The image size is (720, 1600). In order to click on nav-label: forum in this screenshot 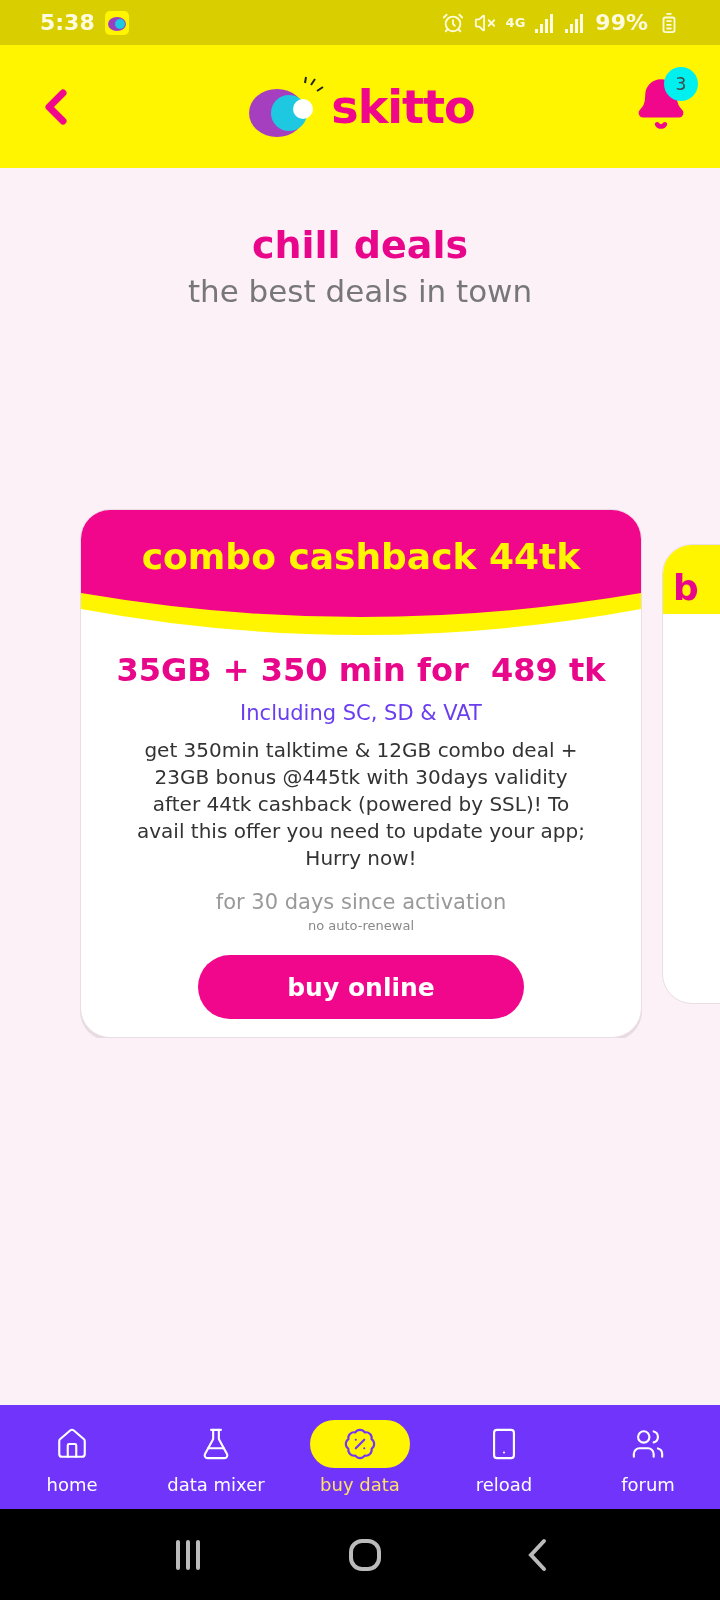, I will do `click(648, 1484)`.